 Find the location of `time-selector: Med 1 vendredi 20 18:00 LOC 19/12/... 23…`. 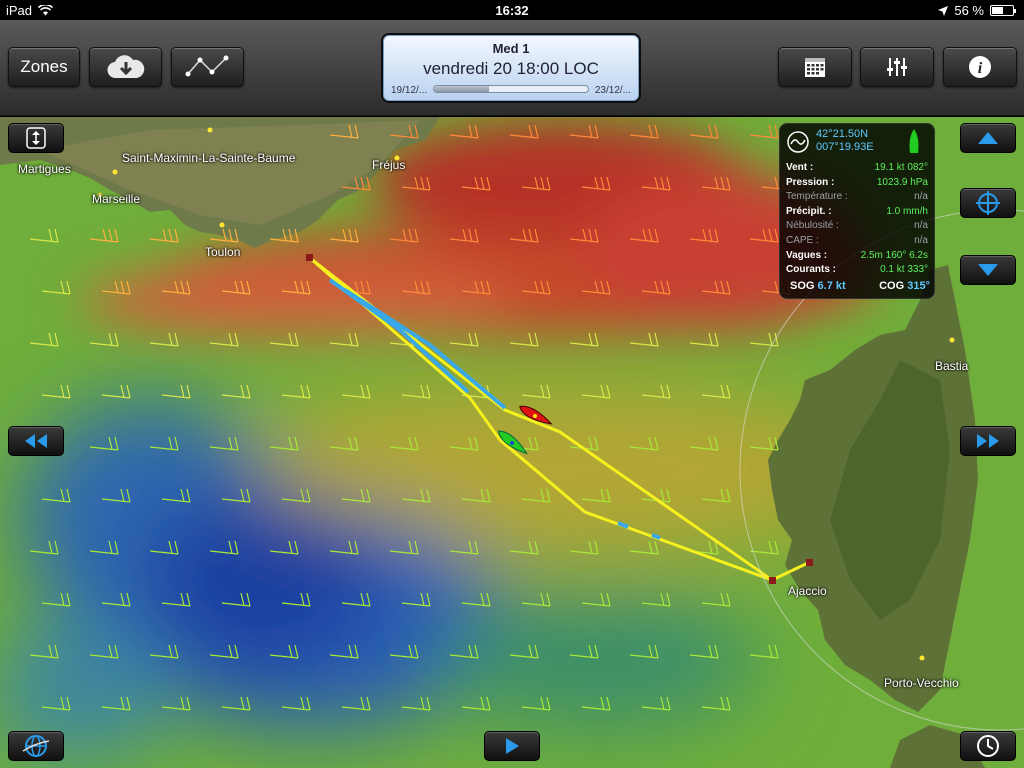

time-selector: Med 1 vendredi 20 18:00 LOC 19/12/... 23… is located at coordinates (511, 68).